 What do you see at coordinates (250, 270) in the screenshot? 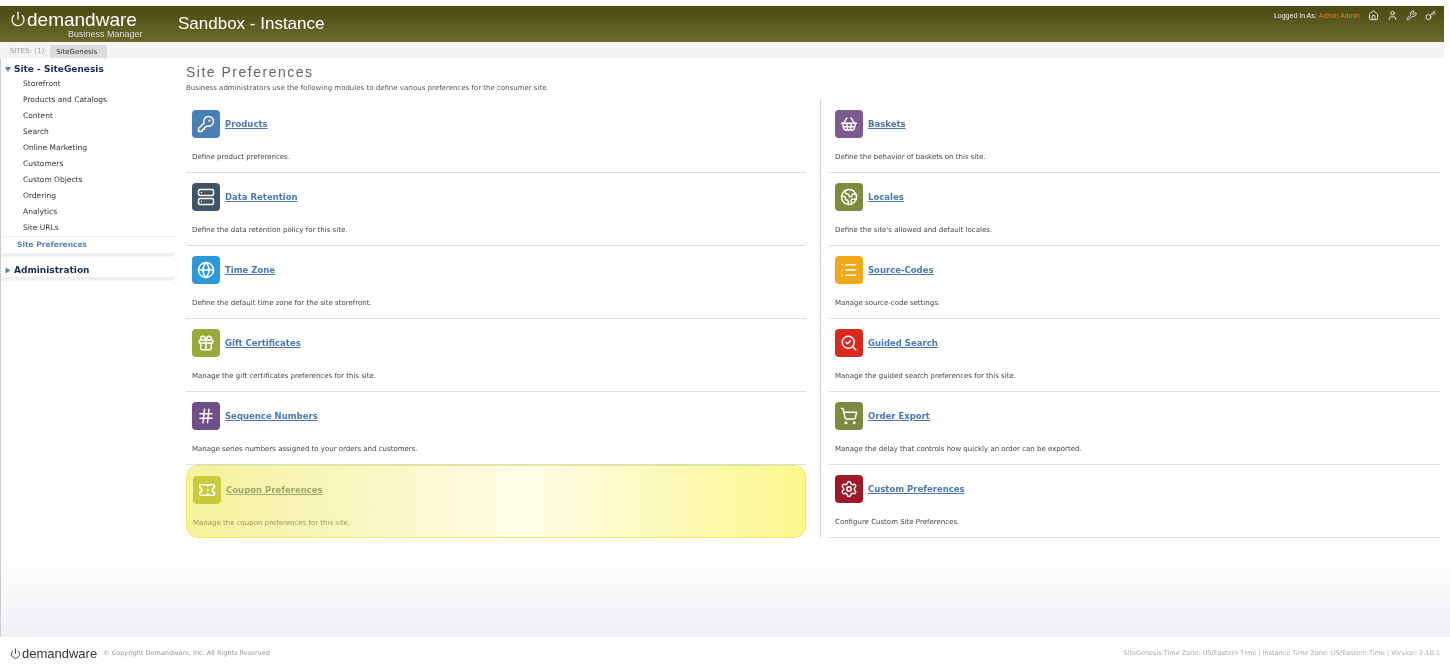
I see `module-link: Time Zone` at bounding box center [250, 270].